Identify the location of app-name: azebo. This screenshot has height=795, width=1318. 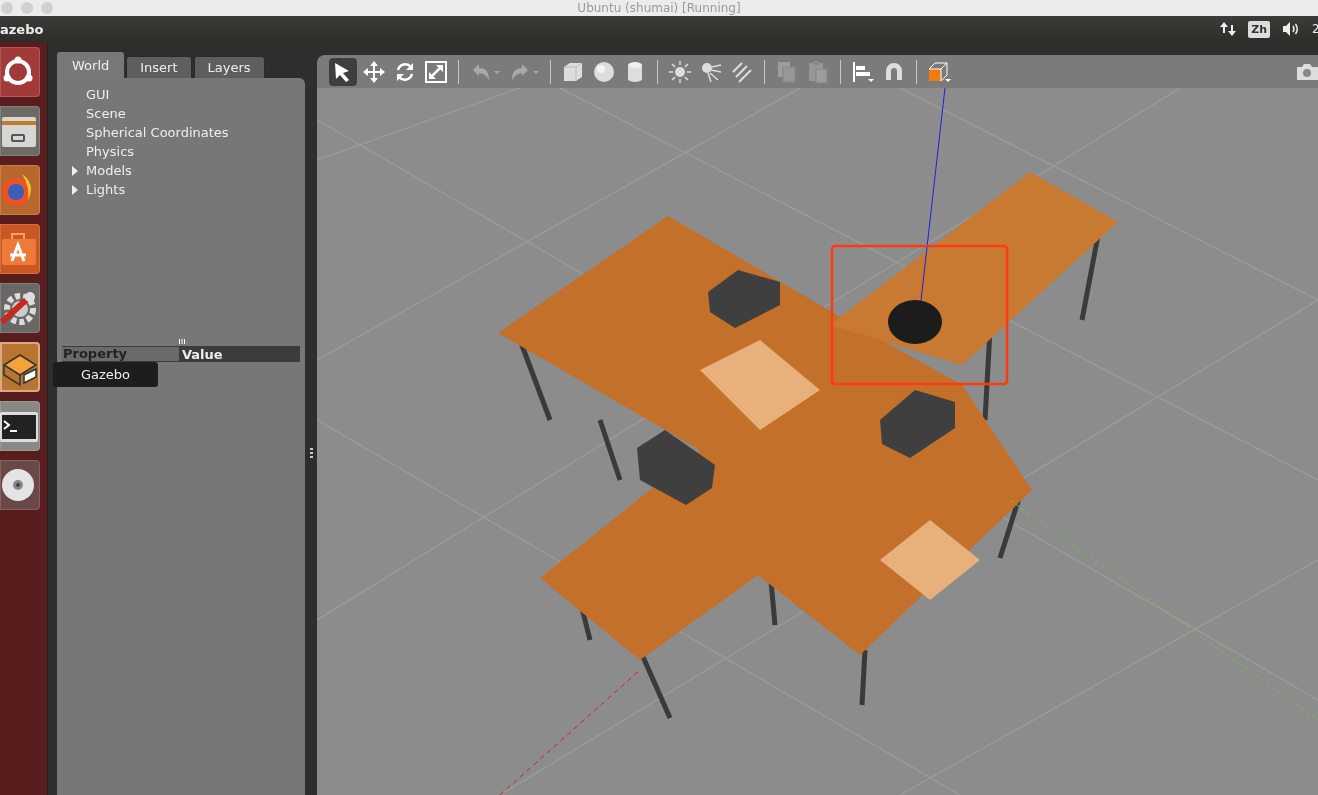
(22, 29).